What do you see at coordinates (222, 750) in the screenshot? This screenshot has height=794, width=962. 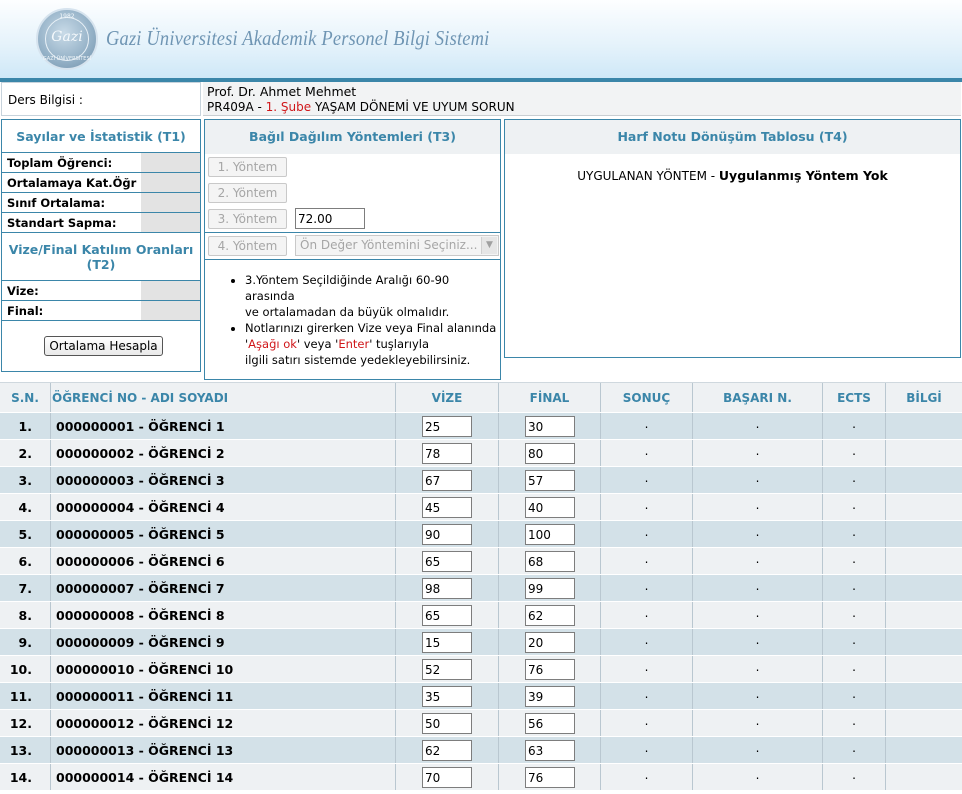 I see `cell-student: 000000013 - ÖĞRENCİ 13` at bounding box center [222, 750].